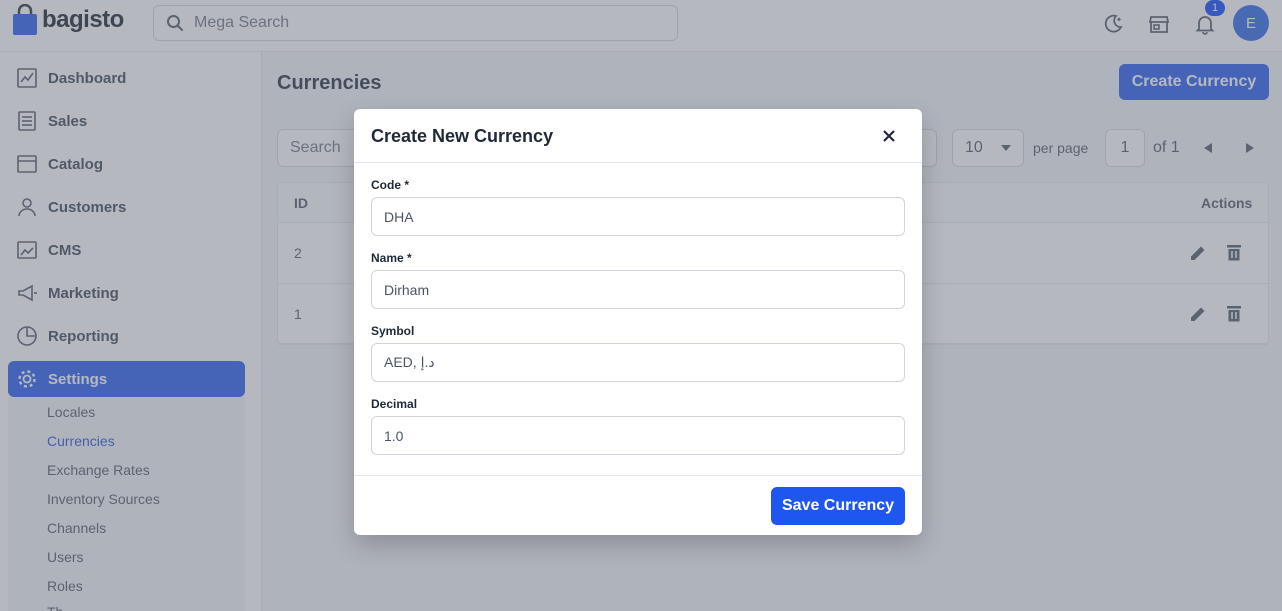  Describe the element at coordinates (394, 404) in the screenshot. I see `decimal-label: Decimal` at that location.